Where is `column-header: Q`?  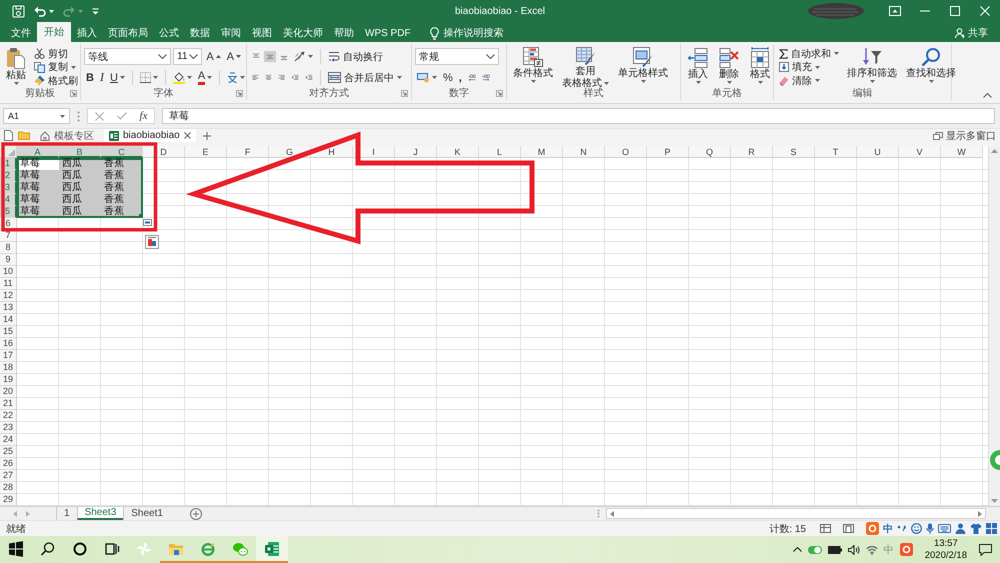
column-header: Q is located at coordinates (710, 152).